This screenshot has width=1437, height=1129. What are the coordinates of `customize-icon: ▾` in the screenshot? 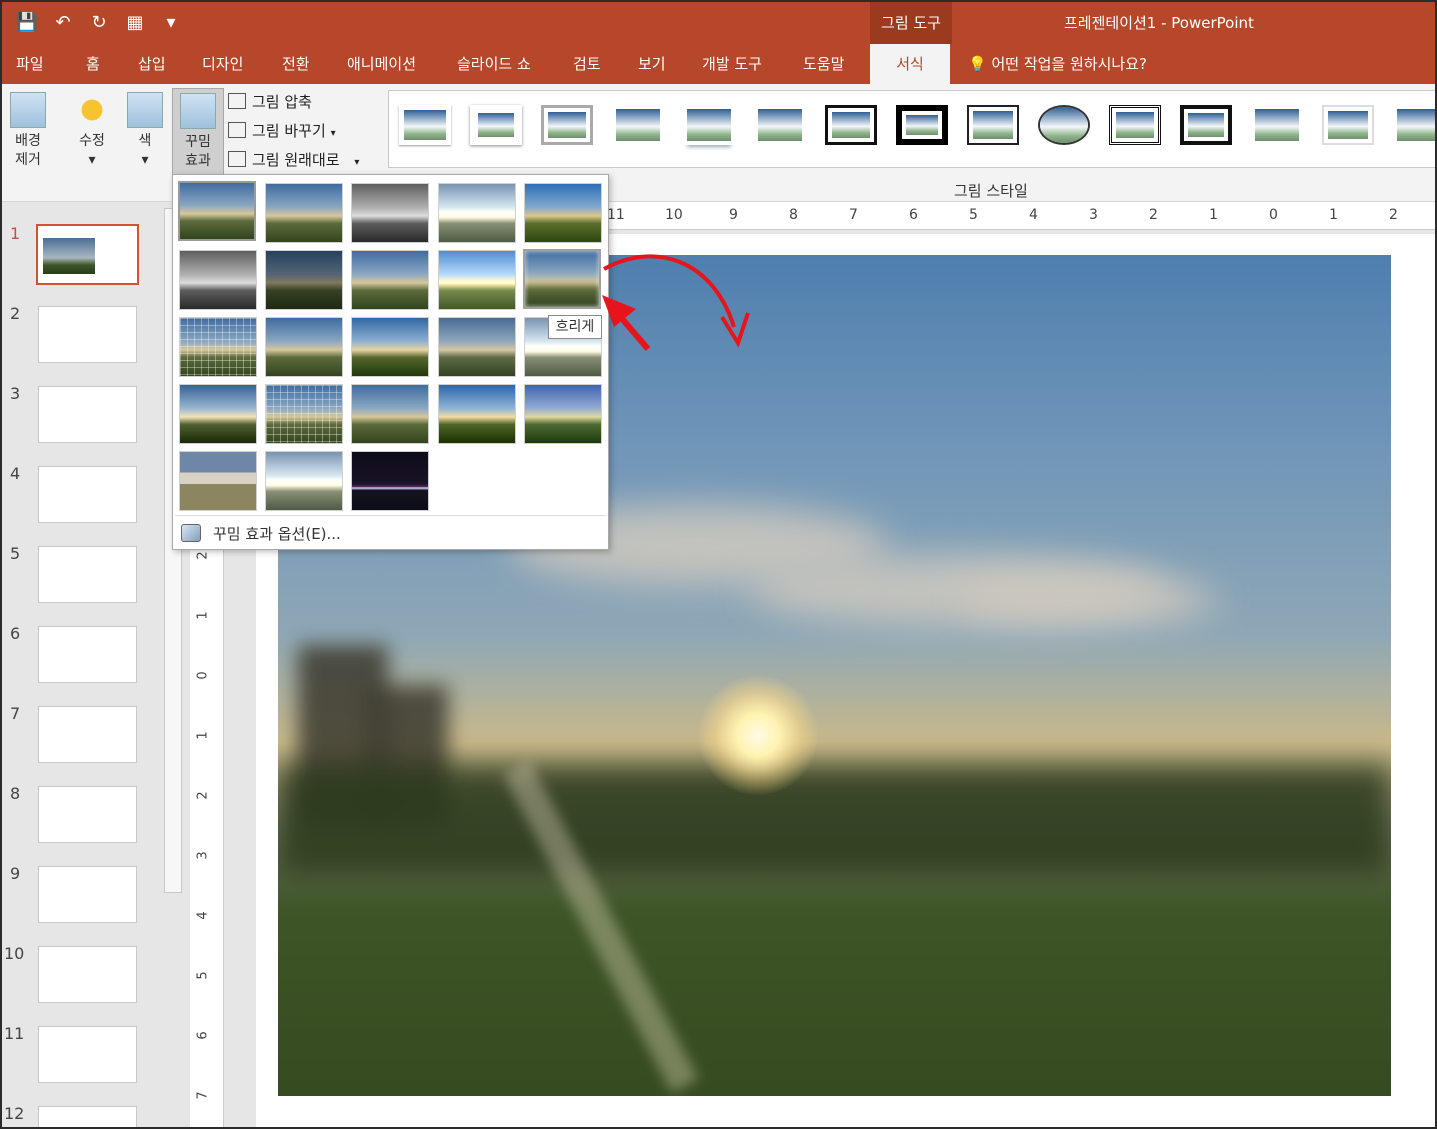 It's located at (171, 23).